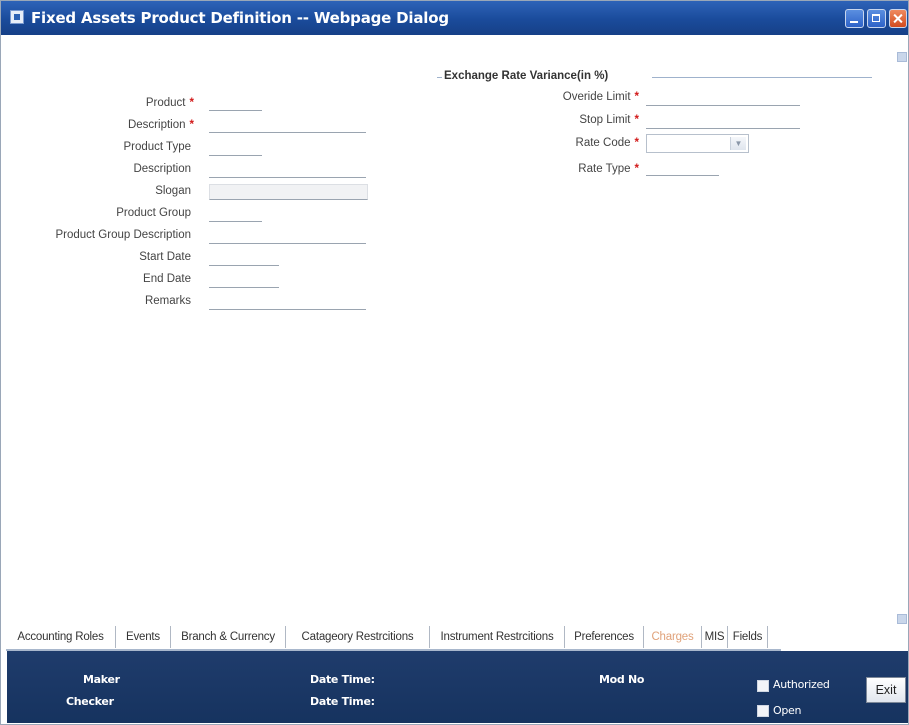  Describe the element at coordinates (342, 701) in the screenshot. I see `checker-date-time-label: Date Time:` at that location.